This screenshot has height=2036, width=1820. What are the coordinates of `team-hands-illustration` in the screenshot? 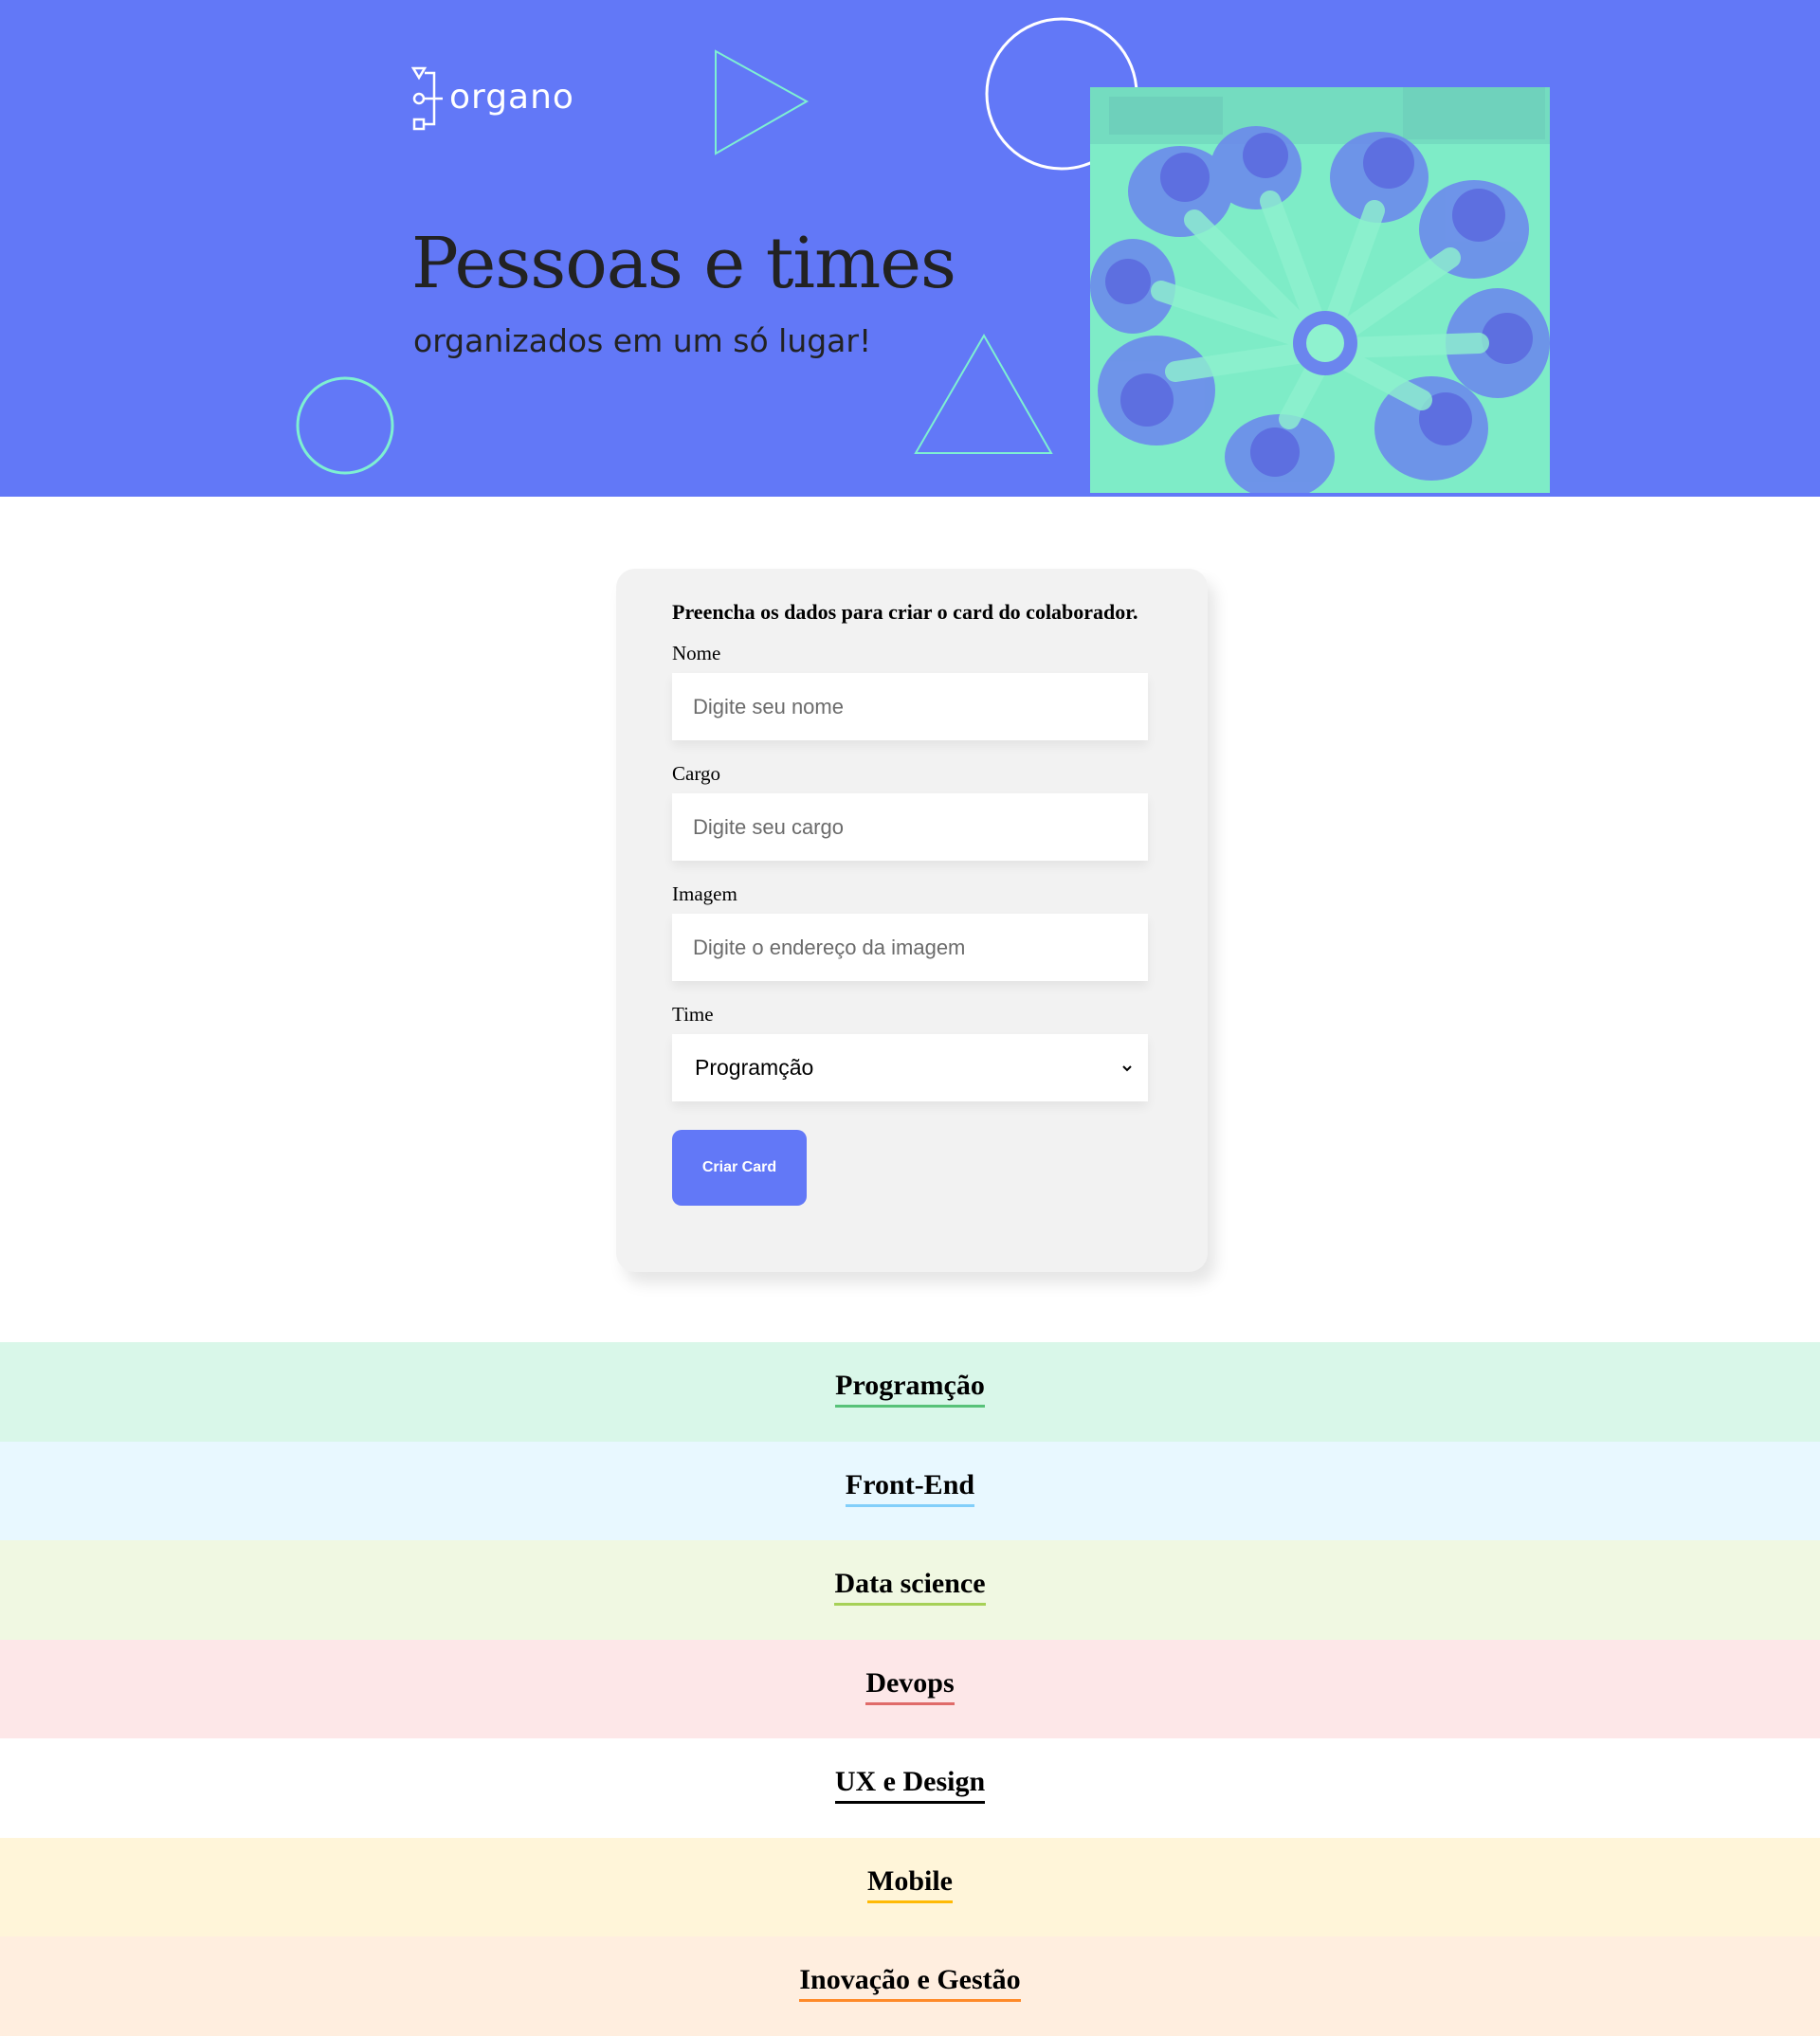 It's located at (1320, 290).